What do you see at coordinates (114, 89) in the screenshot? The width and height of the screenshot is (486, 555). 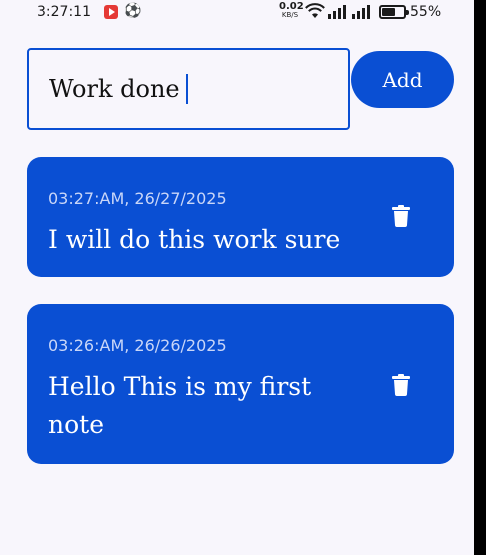 I see `note-input-value: Work done` at bounding box center [114, 89].